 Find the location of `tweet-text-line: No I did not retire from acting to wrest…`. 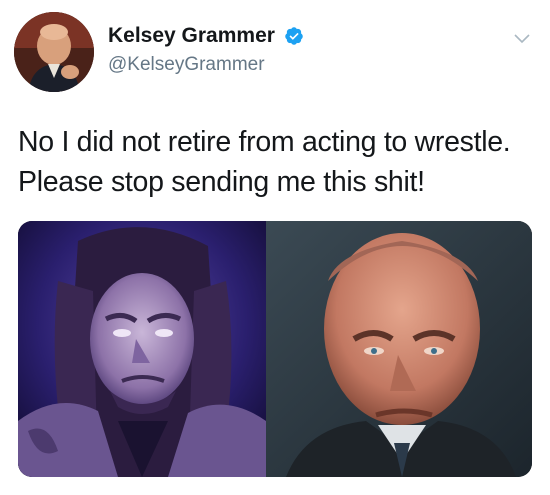

tweet-text-line: No I did not retire from acting to wrest… is located at coordinates (264, 142).